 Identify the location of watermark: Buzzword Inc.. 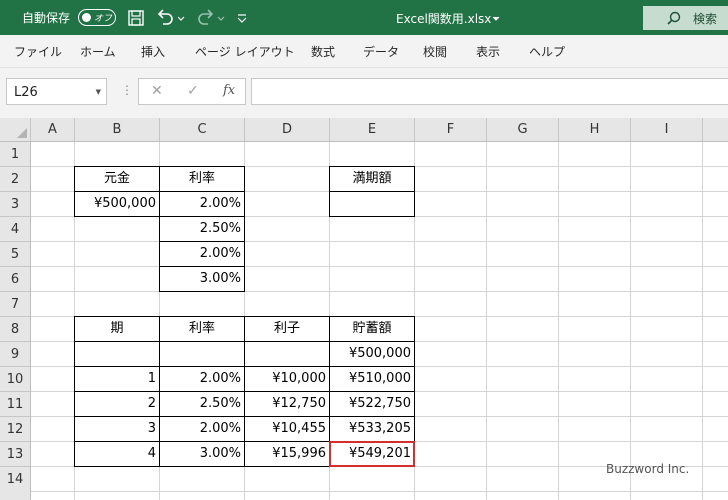
(648, 469).